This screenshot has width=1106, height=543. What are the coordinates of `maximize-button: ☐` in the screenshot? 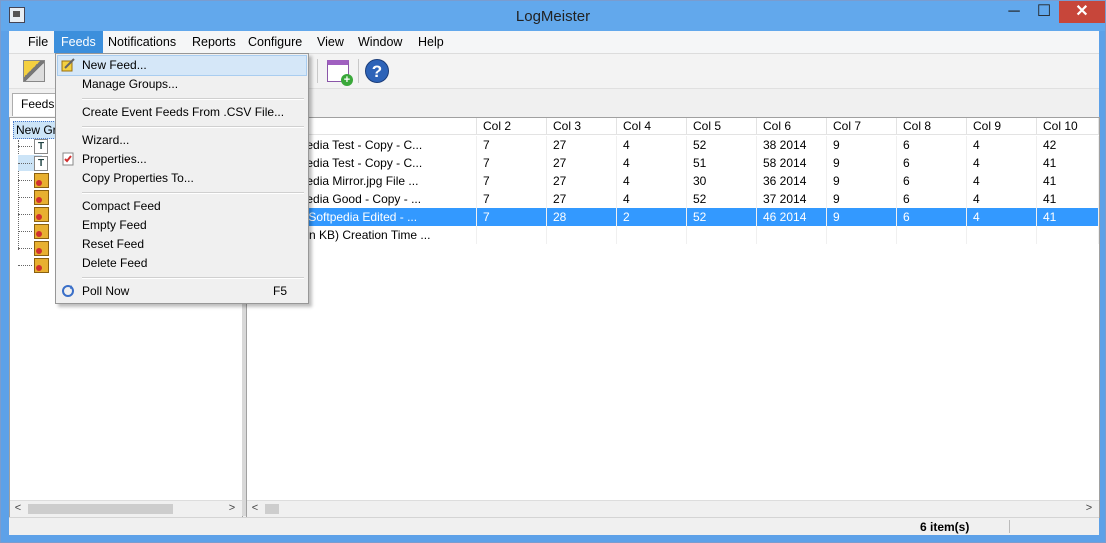 It's located at (1044, 12).